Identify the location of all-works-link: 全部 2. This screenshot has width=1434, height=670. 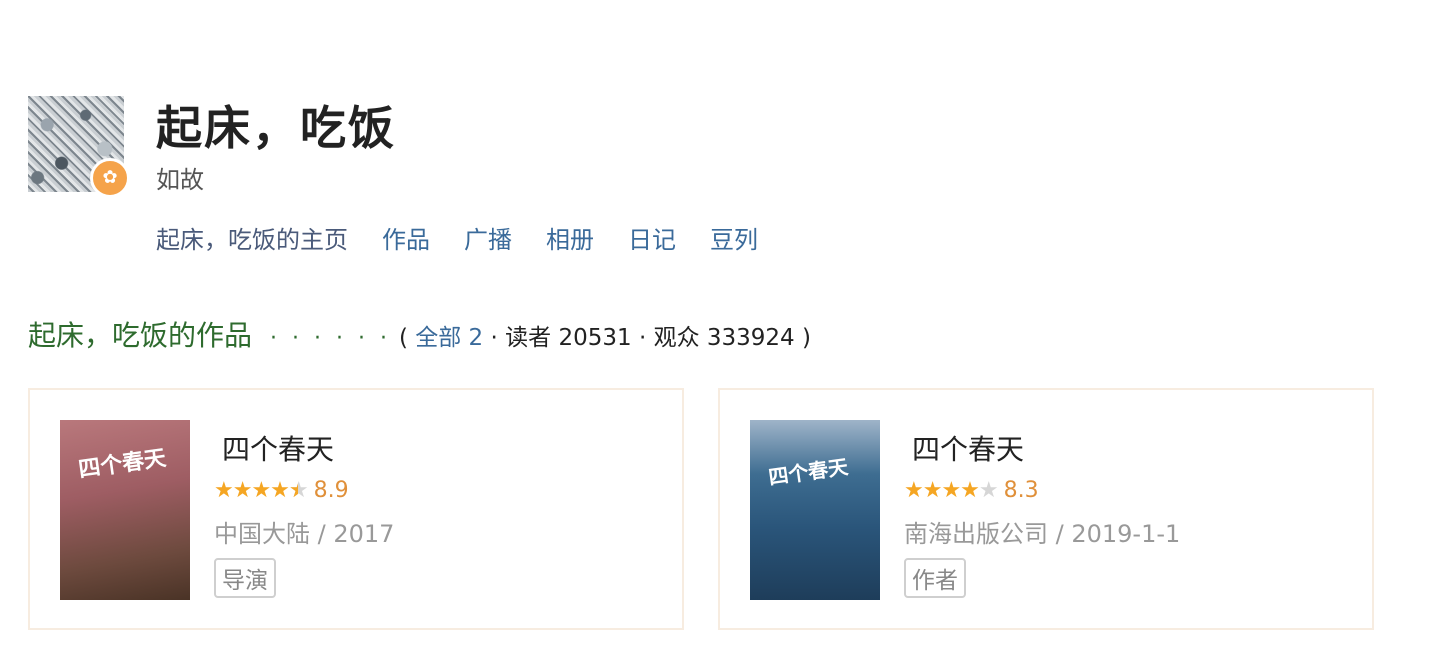
(449, 338).